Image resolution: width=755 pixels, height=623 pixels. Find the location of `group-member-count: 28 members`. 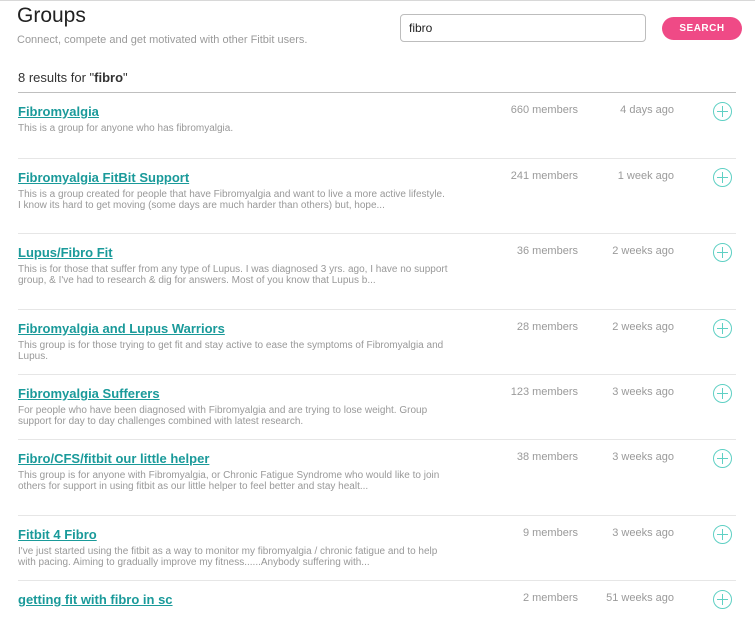

group-member-count: 28 members is located at coordinates (547, 327).